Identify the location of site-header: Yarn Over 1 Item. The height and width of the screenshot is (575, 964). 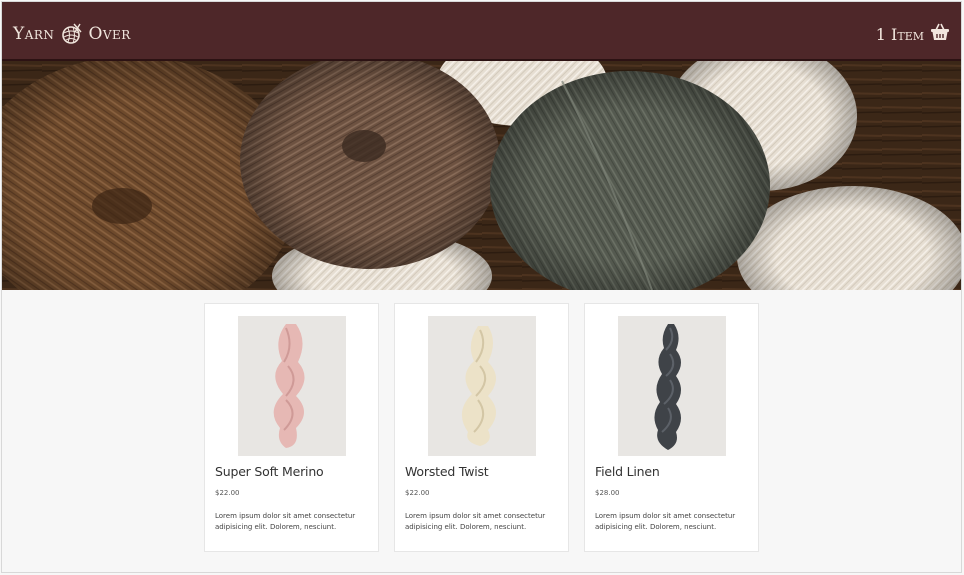
(481, 31).